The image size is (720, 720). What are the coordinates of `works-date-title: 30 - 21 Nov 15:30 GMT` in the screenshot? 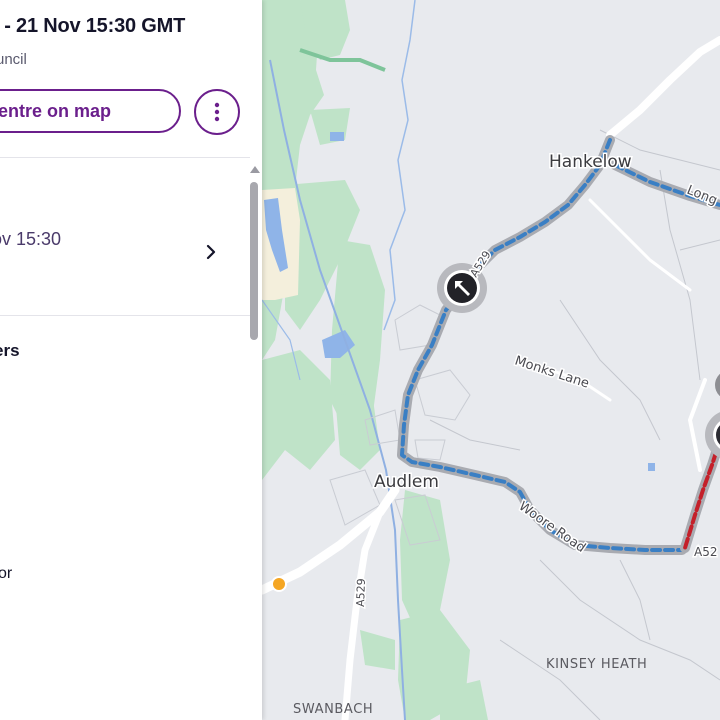 It's located at (93, 26).